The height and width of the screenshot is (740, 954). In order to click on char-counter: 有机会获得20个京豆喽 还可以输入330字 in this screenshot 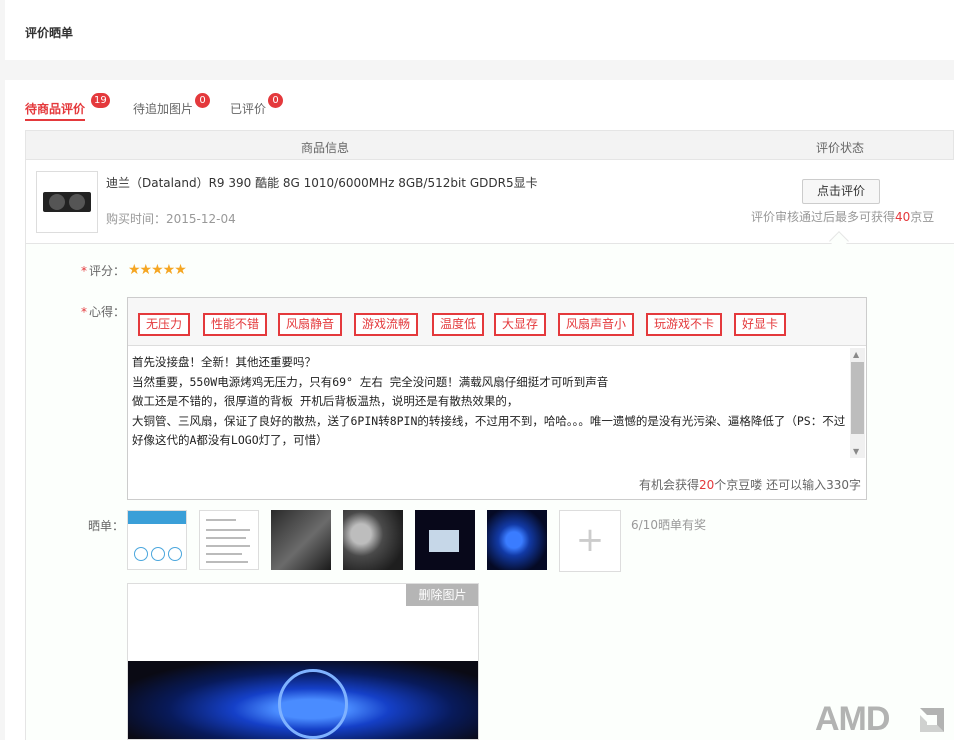, I will do `click(750, 484)`.